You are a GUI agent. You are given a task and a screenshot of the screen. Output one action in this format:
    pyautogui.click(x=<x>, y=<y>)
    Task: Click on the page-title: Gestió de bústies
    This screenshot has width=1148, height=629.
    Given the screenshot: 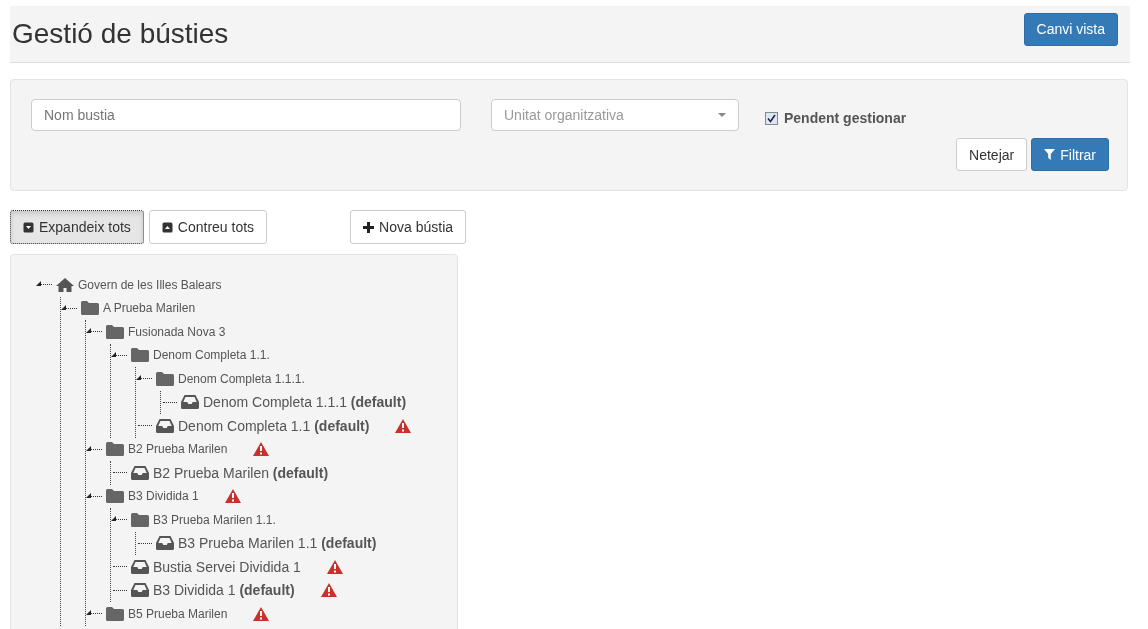 What is the action you would take?
    pyautogui.click(x=120, y=34)
    